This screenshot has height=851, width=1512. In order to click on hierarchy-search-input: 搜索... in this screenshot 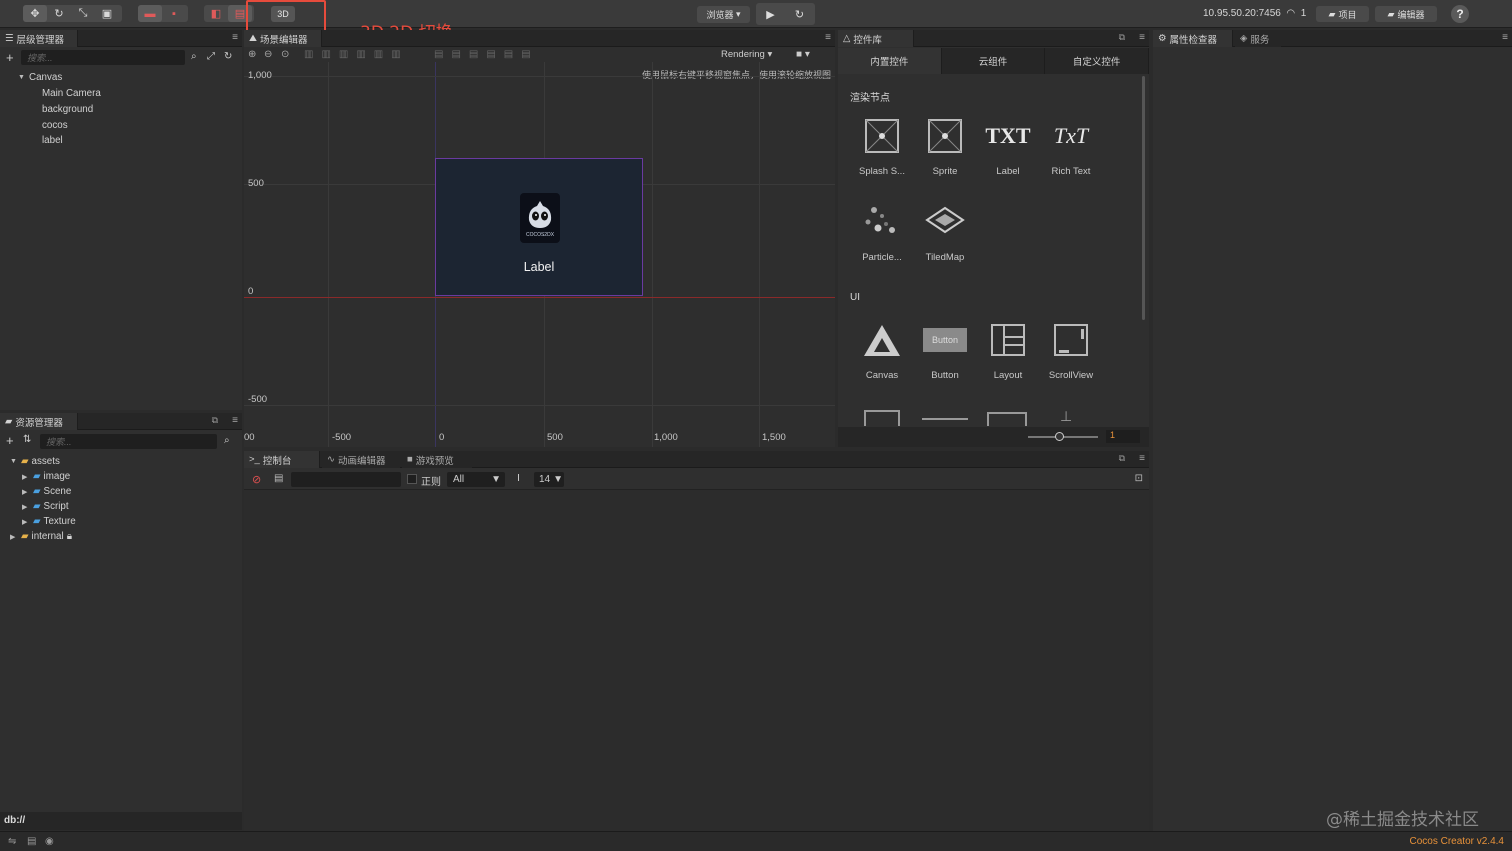, I will do `click(103, 57)`.